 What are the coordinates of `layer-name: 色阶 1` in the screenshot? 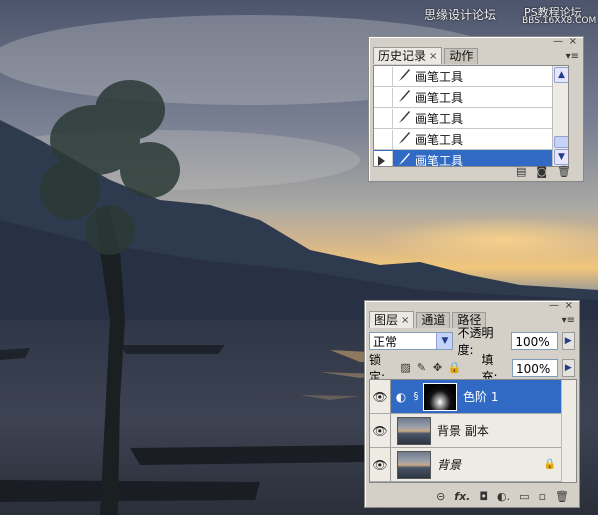 It's located at (481, 397).